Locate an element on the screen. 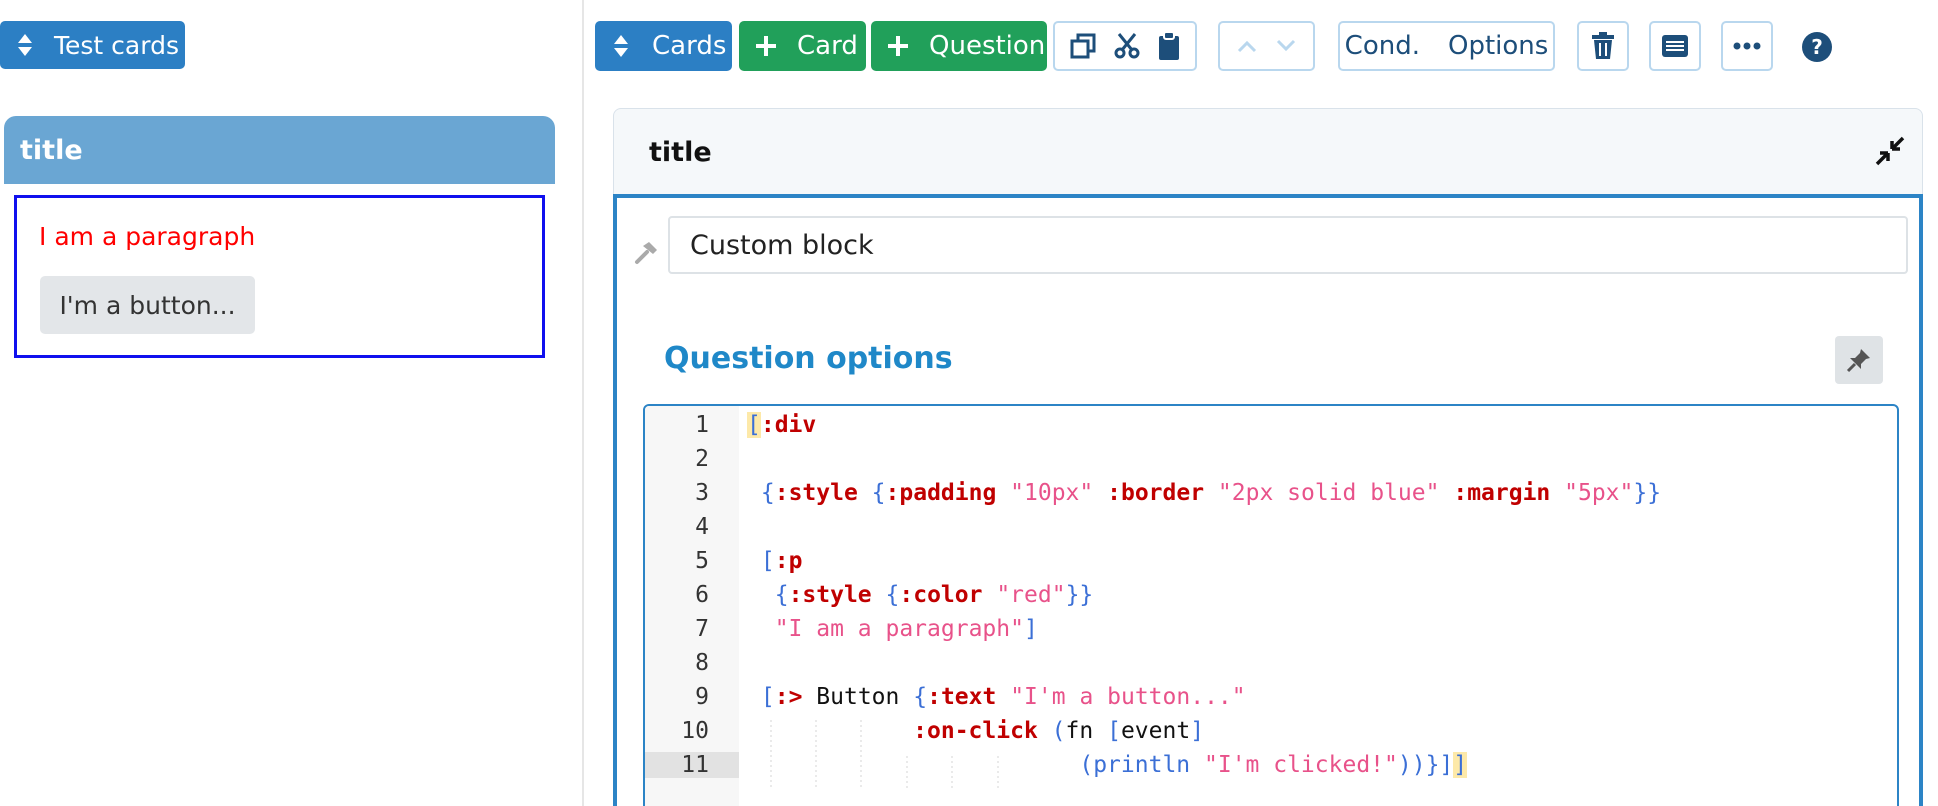 This screenshot has height=806, width=1938. code-line: 6 {:style {:color "red"}} is located at coordinates (1271, 595).